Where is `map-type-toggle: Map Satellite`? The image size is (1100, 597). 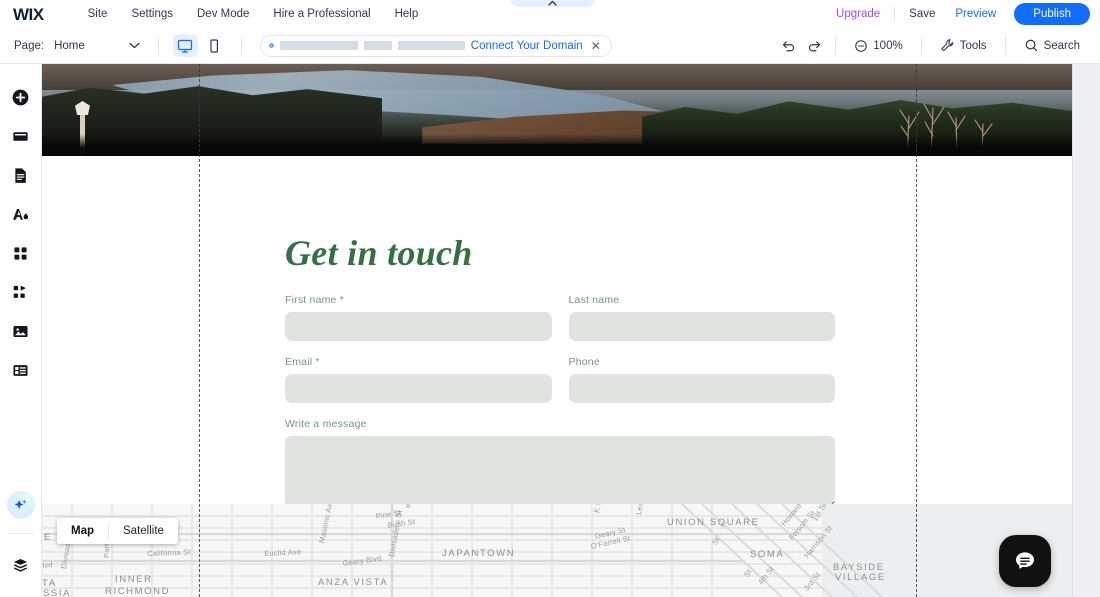
map-type-toggle: Map Satellite is located at coordinates (117, 531).